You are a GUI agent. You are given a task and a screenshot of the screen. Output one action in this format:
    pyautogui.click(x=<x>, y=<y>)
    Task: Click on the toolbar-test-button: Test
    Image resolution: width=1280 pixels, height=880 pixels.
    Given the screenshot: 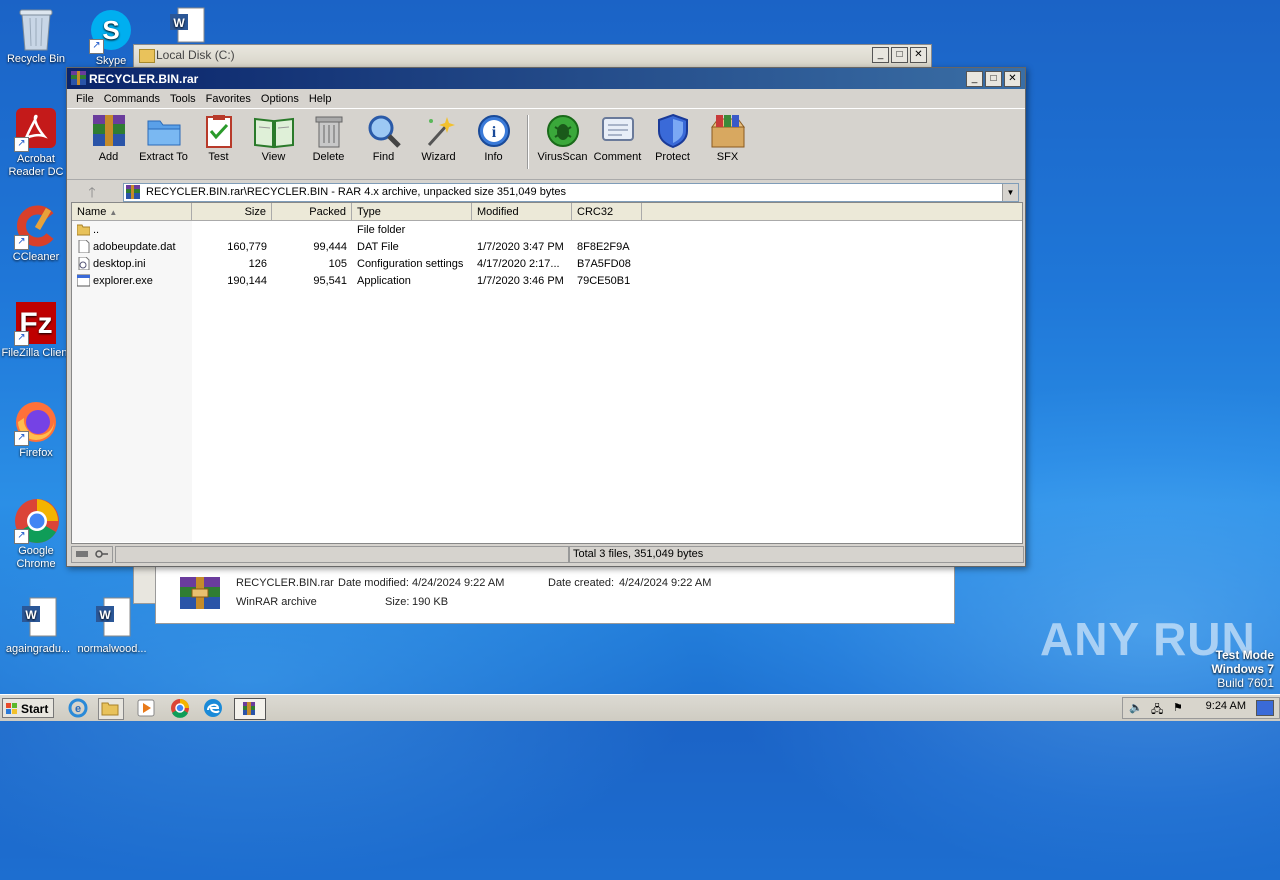 What is the action you would take?
    pyautogui.click(x=218, y=144)
    